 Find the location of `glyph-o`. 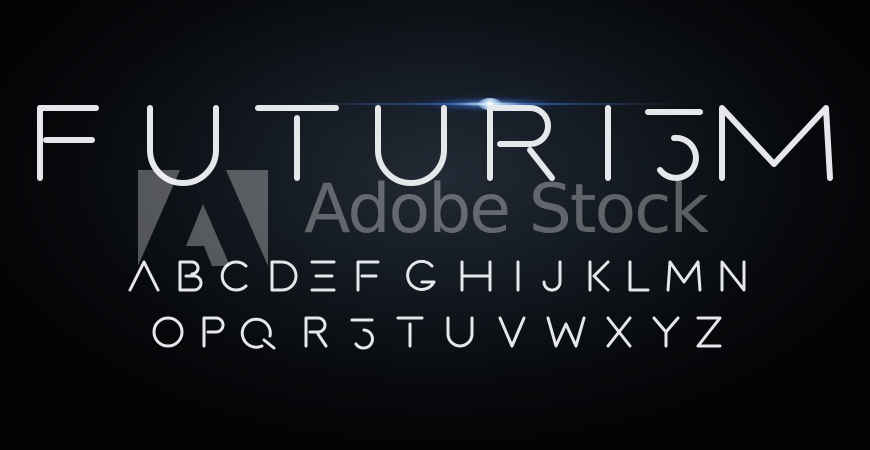

glyph-o is located at coordinates (168, 332).